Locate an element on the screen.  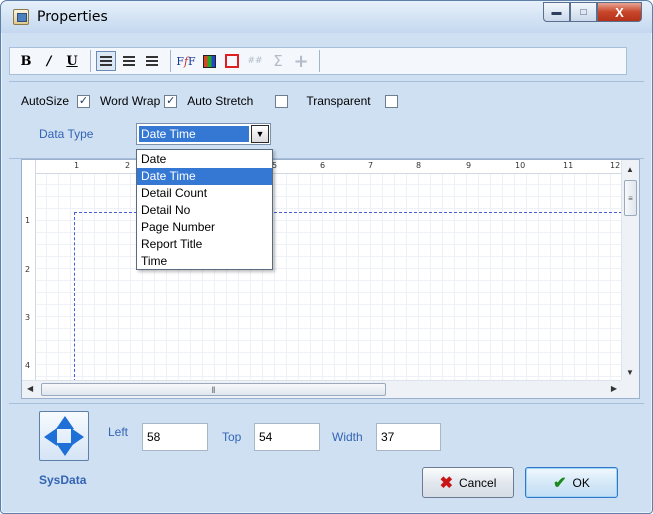
align-center-icon is located at coordinates (129, 61).